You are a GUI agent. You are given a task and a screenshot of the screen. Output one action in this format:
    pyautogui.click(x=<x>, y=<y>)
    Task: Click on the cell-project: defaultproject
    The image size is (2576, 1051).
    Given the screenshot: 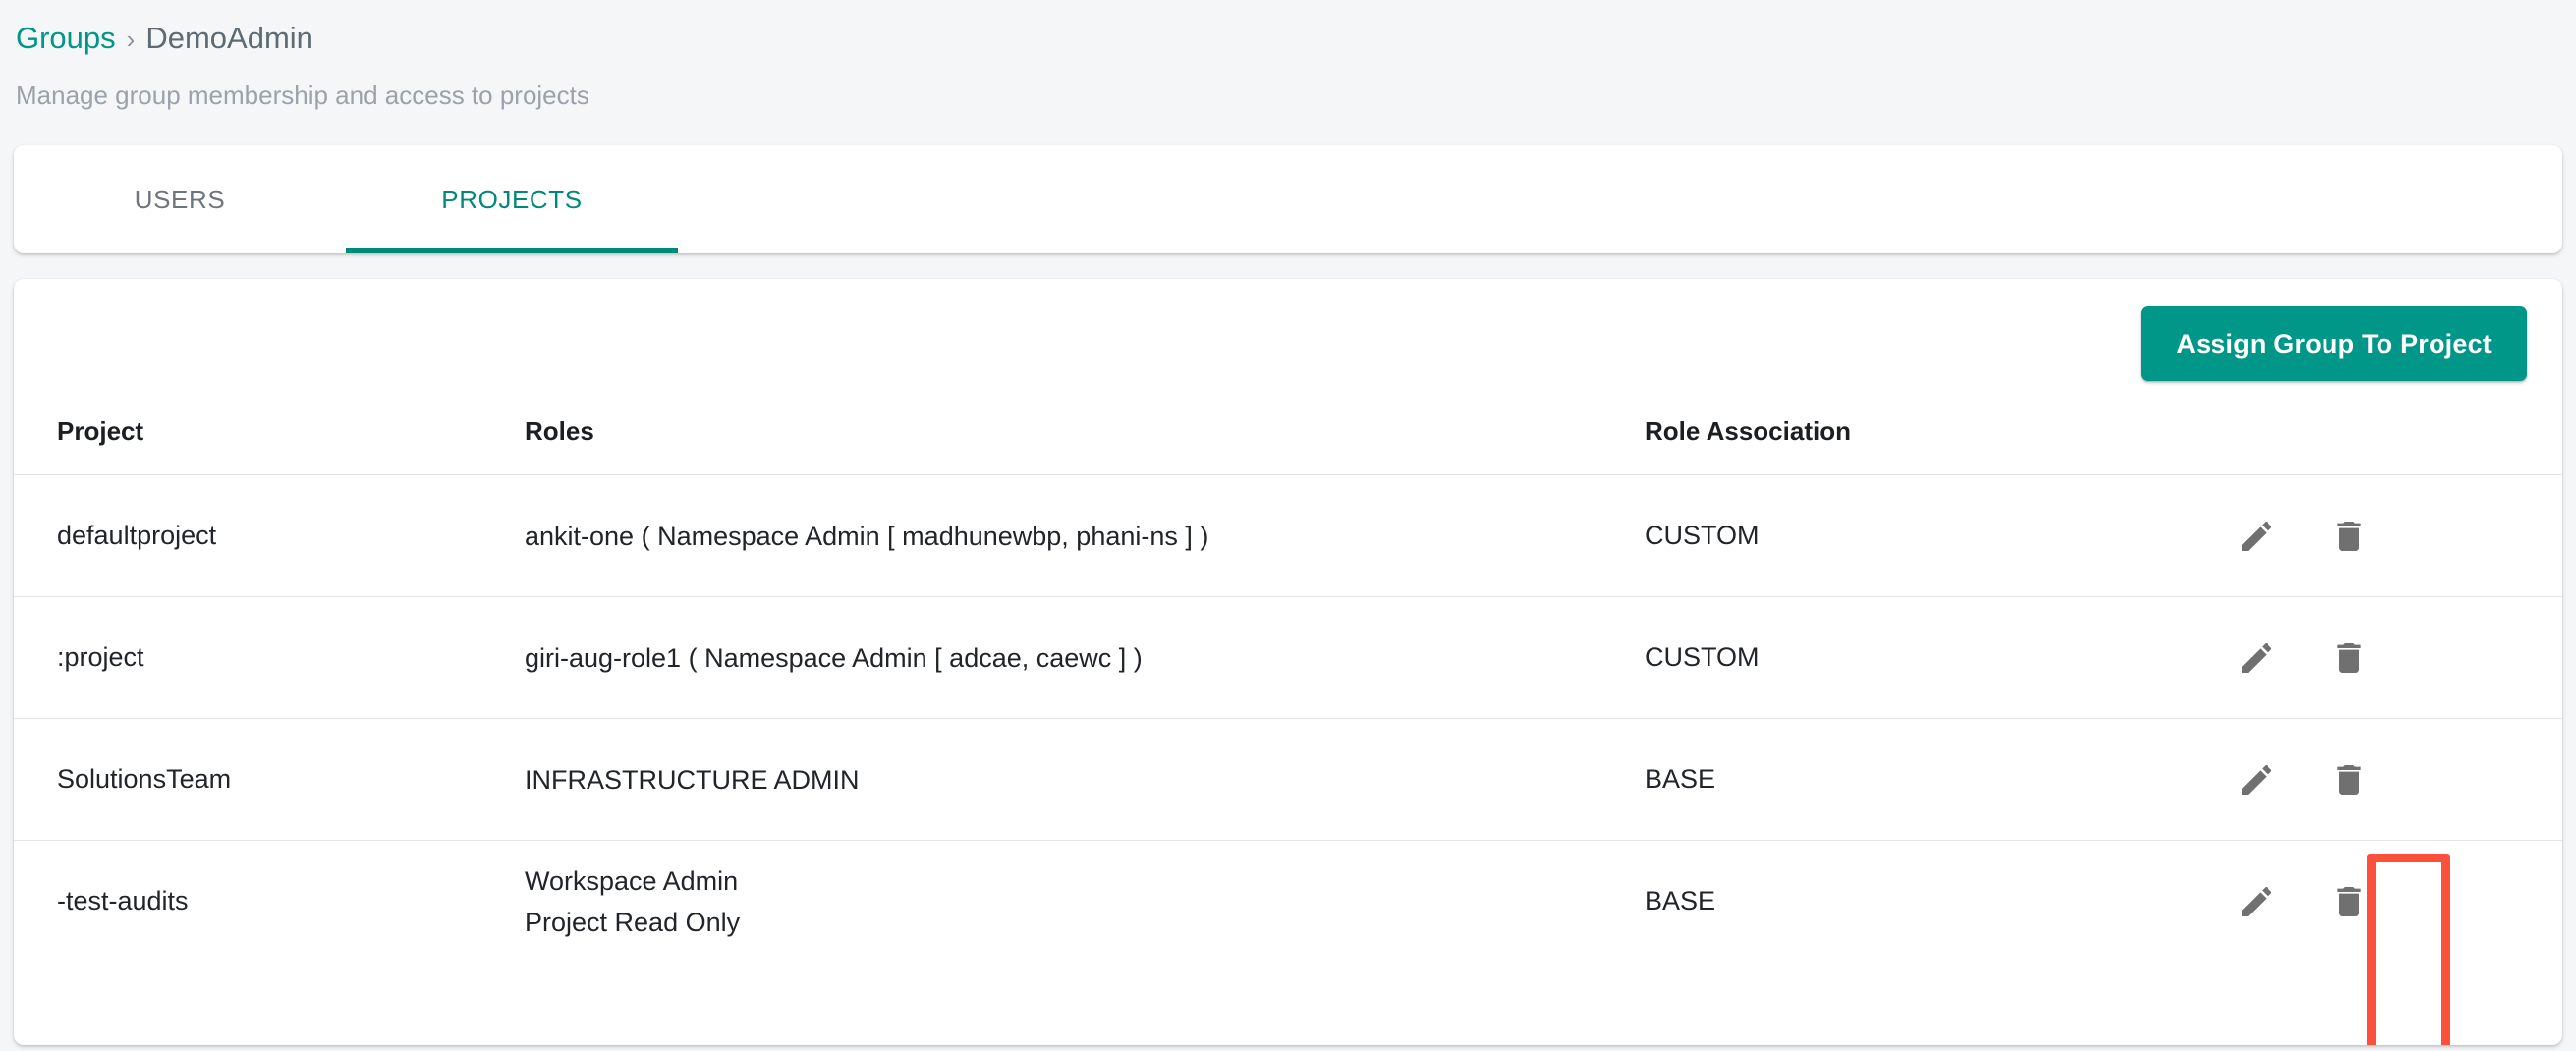 What is the action you would take?
    pyautogui.click(x=269, y=536)
    